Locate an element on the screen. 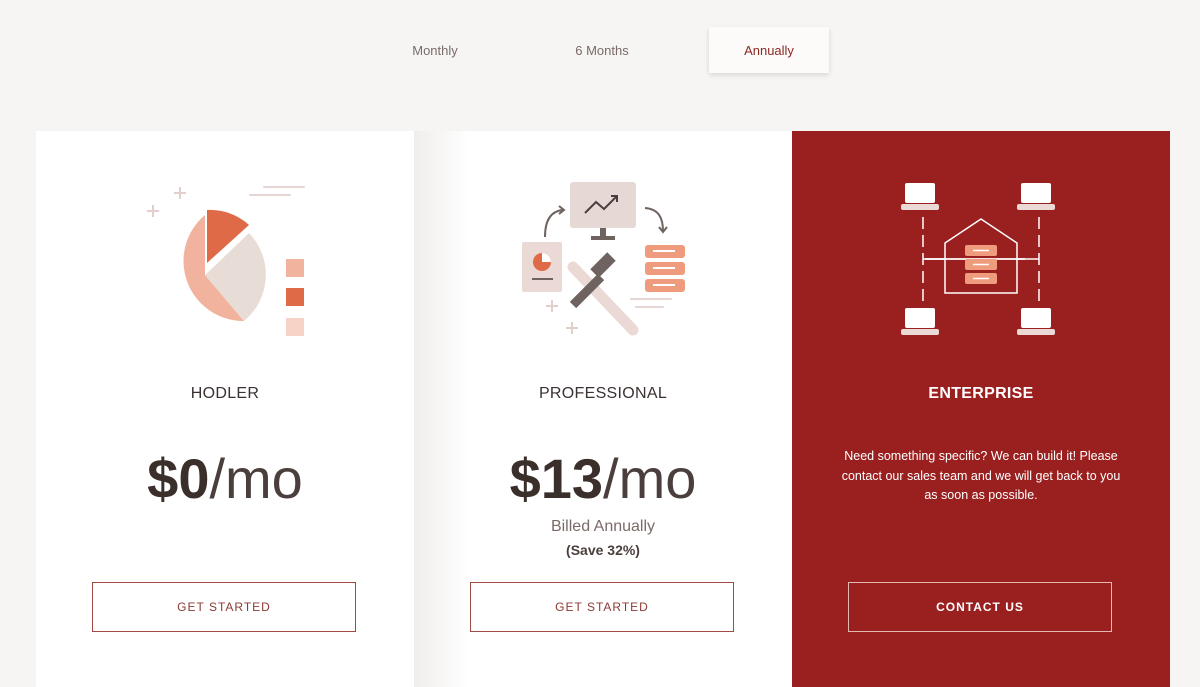  plan-price: $0/mo is located at coordinates (225, 479).